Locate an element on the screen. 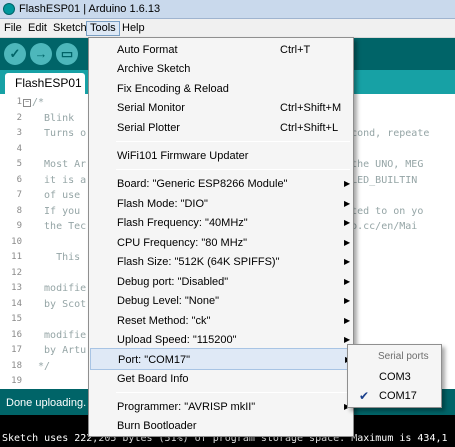  new-button: ▭ is located at coordinates (67, 54).